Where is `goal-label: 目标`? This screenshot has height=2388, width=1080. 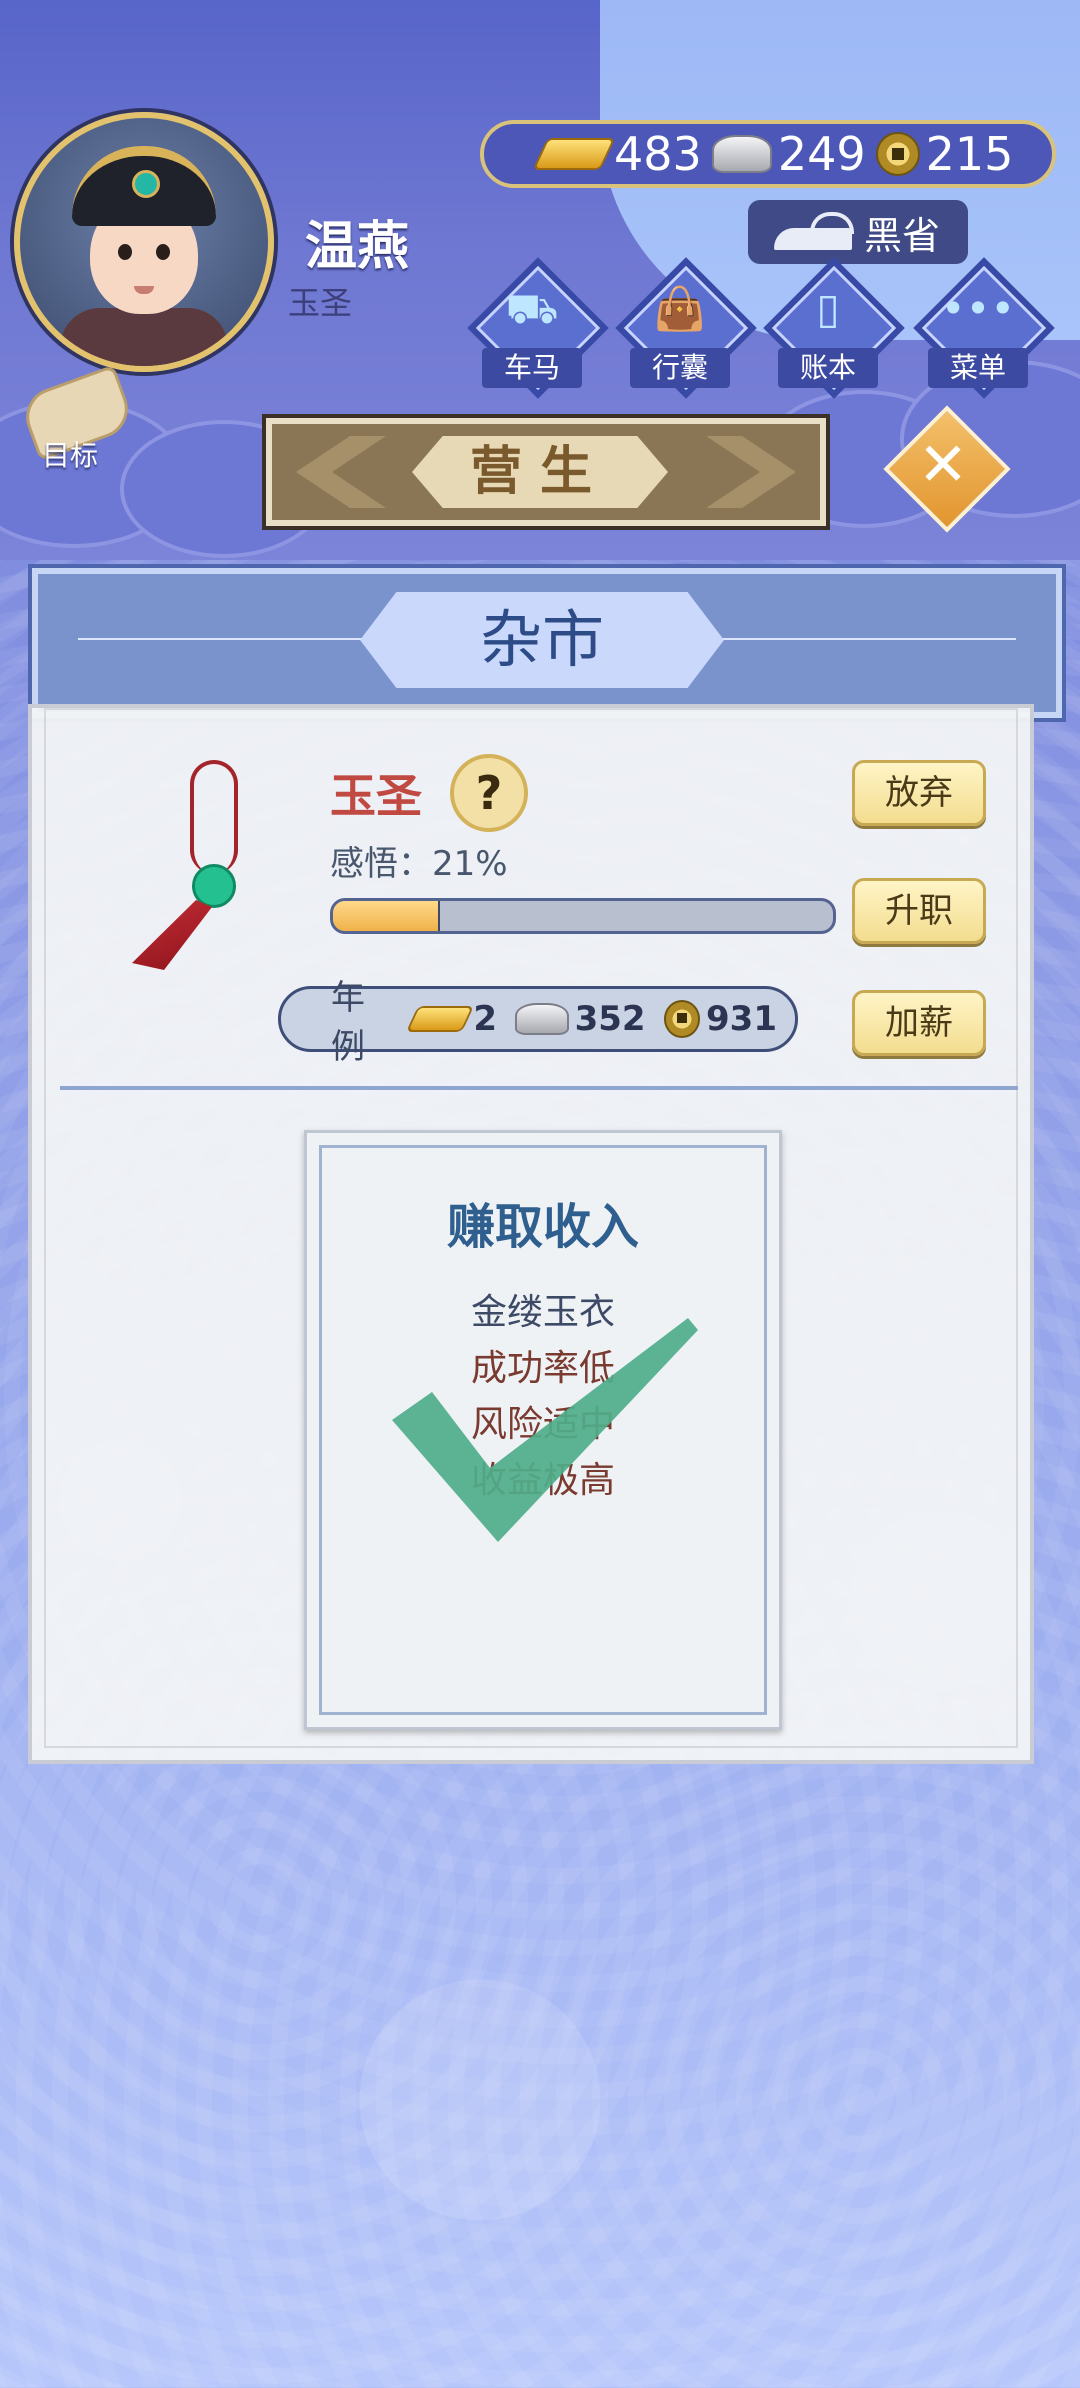
goal-label: 目标 is located at coordinates (70, 455).